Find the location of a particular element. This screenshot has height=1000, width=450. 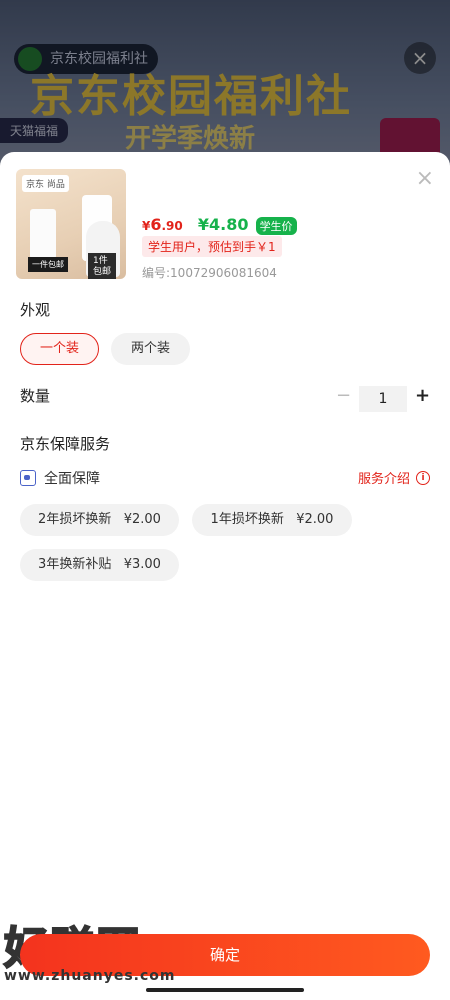

banner-tag: 天猫福福 is located at coordinates (34, 130).